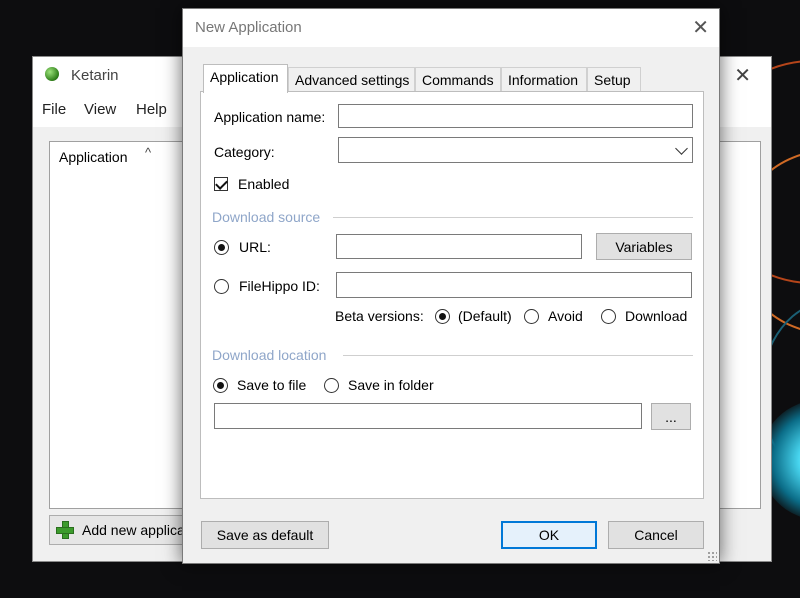 Image resolution: width=800 pixels, height=598 pixels. I want to click on checkmark-icon, so click(221, 183).